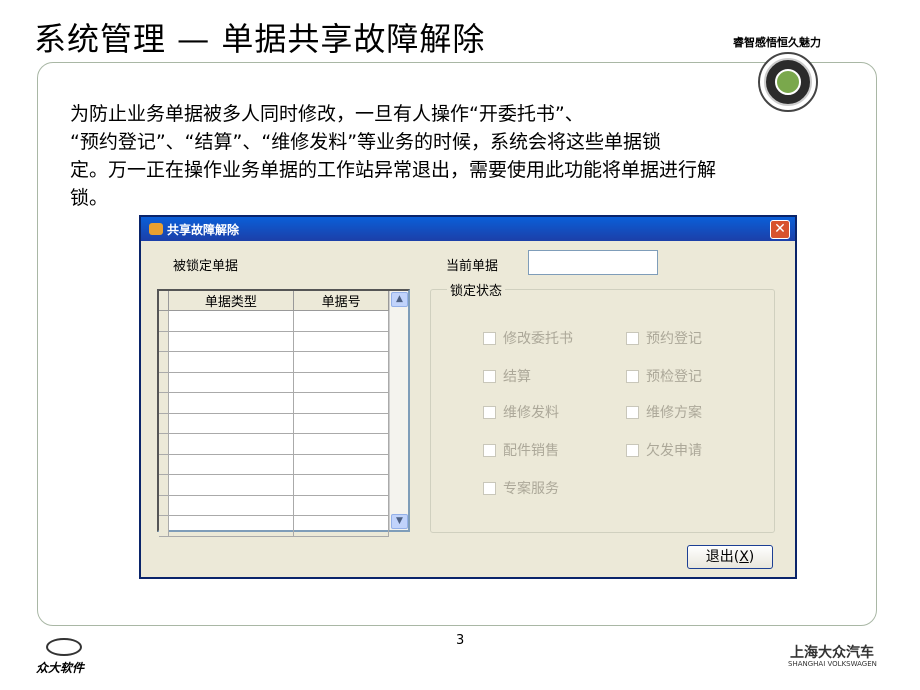  I want to click on exit-button: 退出(X), so click(730, 557).